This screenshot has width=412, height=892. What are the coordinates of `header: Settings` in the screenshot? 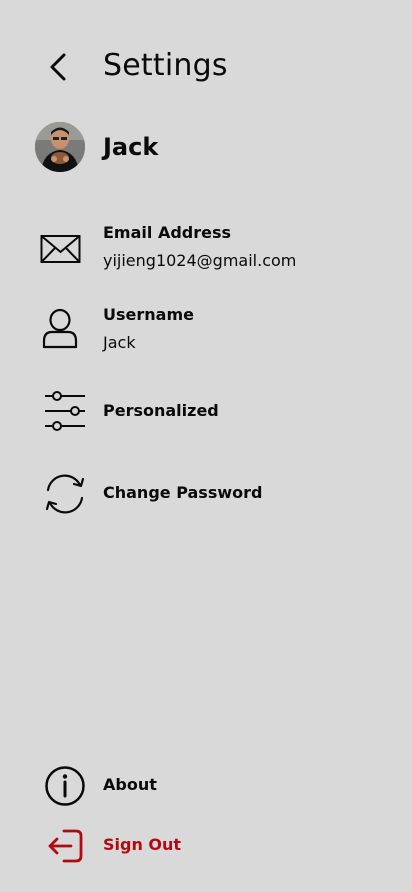 It's located at (206, 67).